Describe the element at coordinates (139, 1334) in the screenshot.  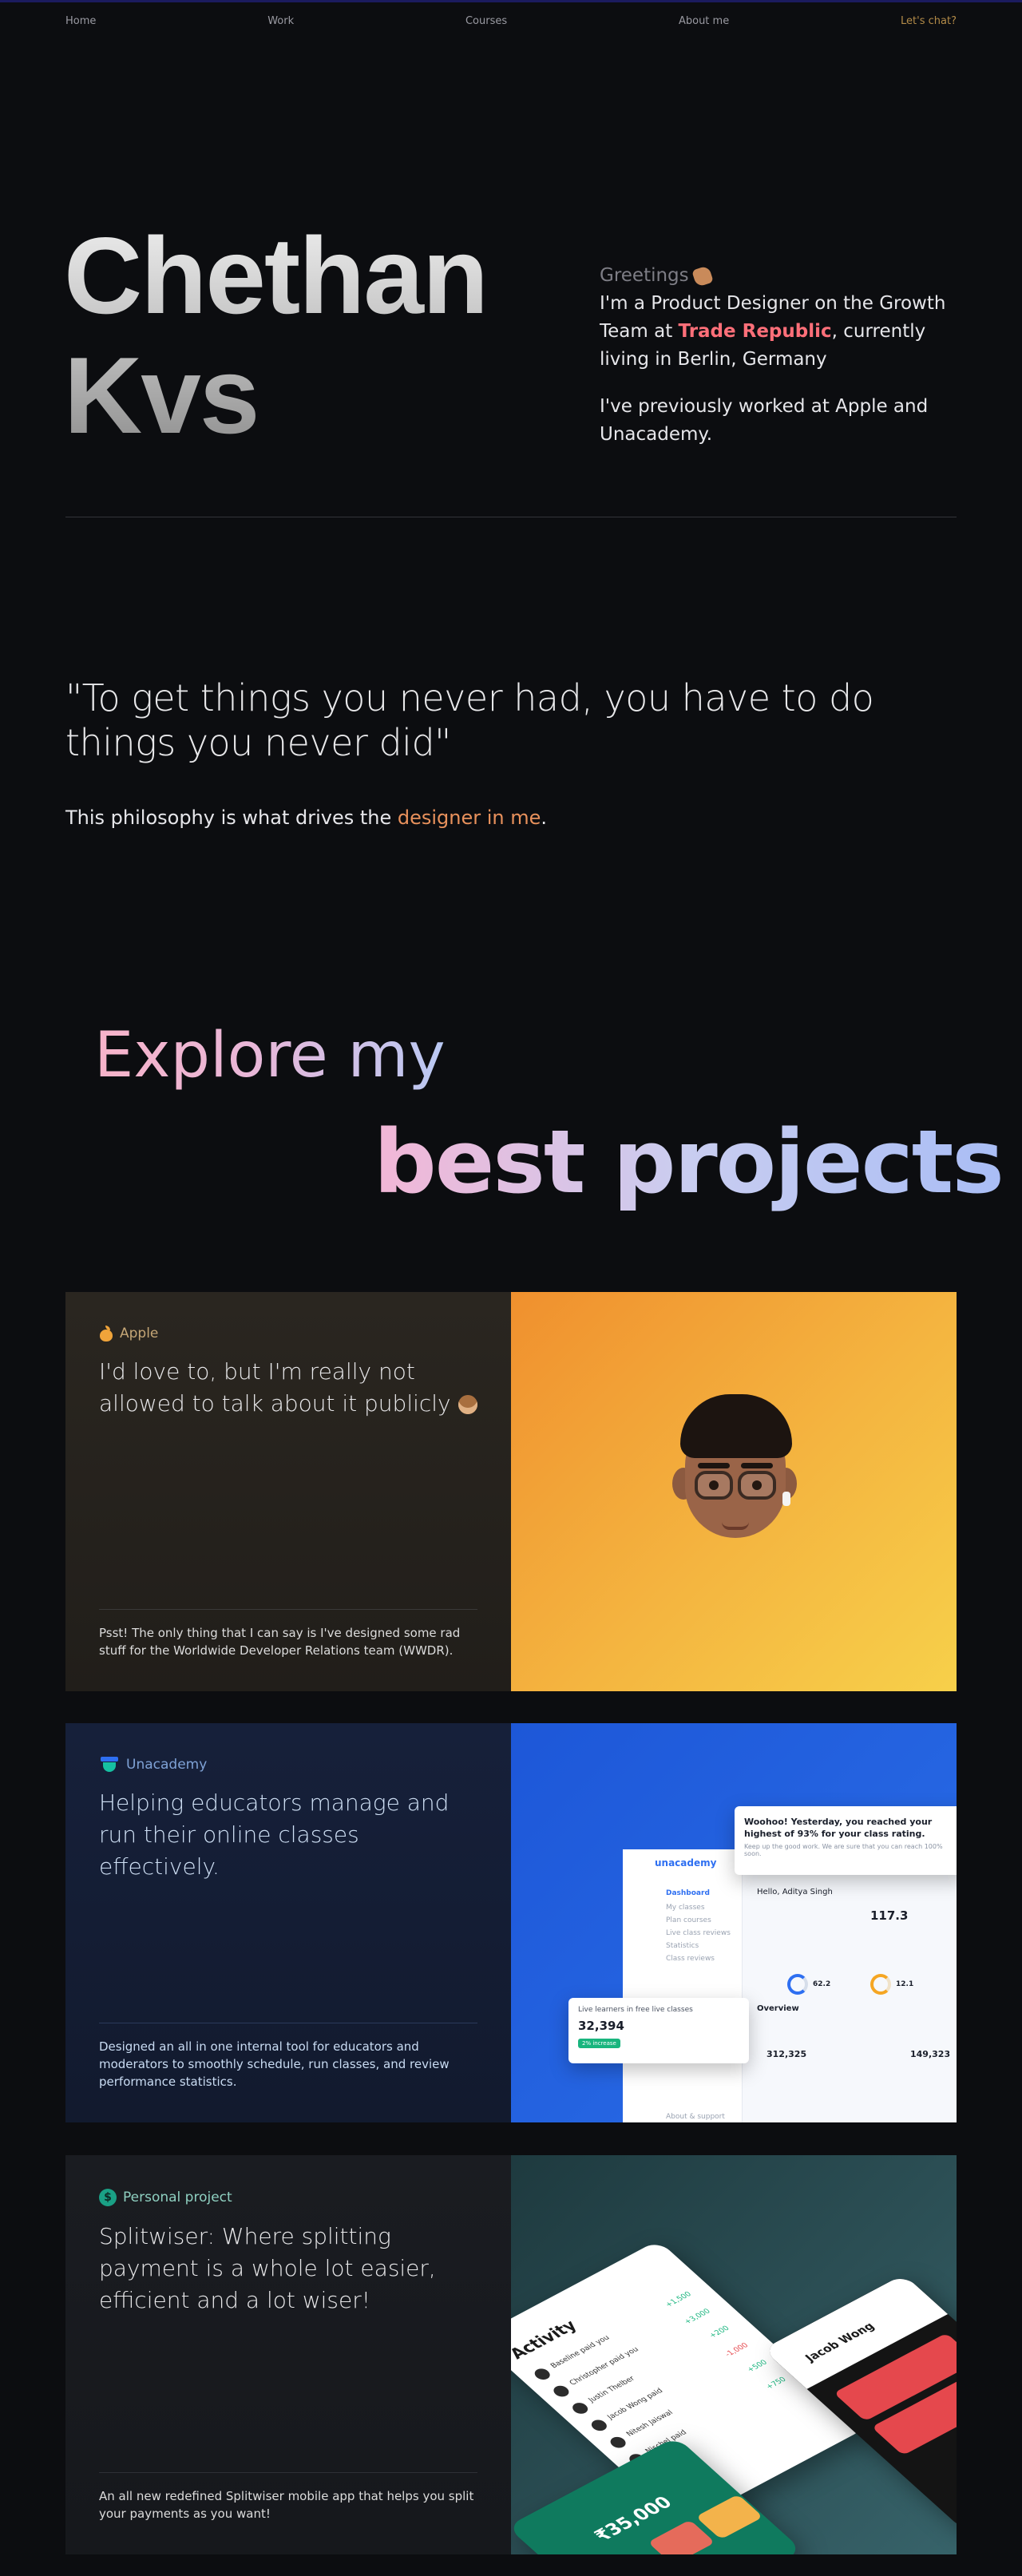
I see `project-tag-label: Apple` at that location.